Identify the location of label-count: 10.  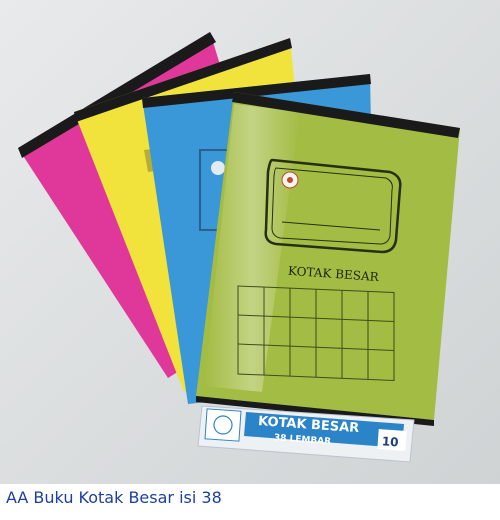
(390, 441).